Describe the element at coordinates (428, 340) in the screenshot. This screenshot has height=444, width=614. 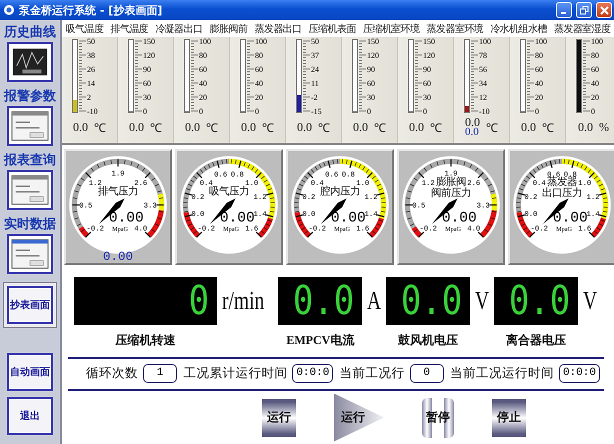
I see `display-label: 鼓风机电压` at that location.